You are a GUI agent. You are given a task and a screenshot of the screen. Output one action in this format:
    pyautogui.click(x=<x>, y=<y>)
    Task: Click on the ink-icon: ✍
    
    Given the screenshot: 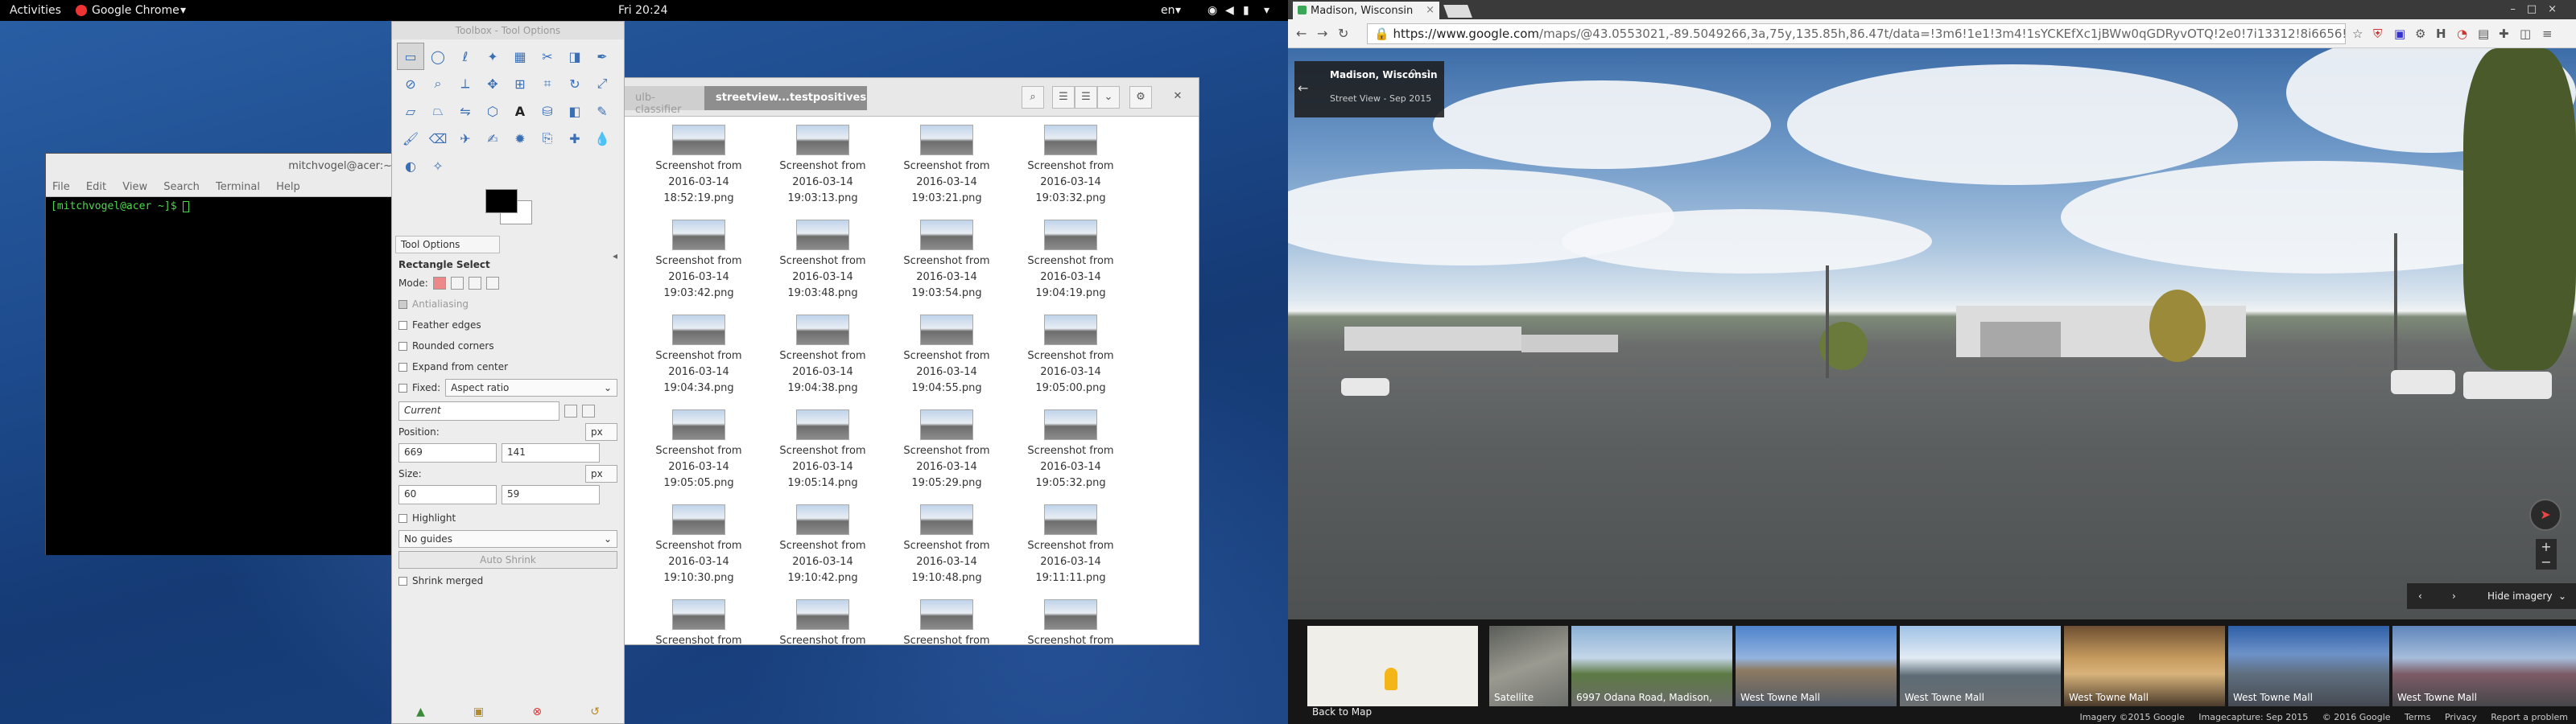 What is the action you would take?
    pyautogui.click(x=492, y=138)
    